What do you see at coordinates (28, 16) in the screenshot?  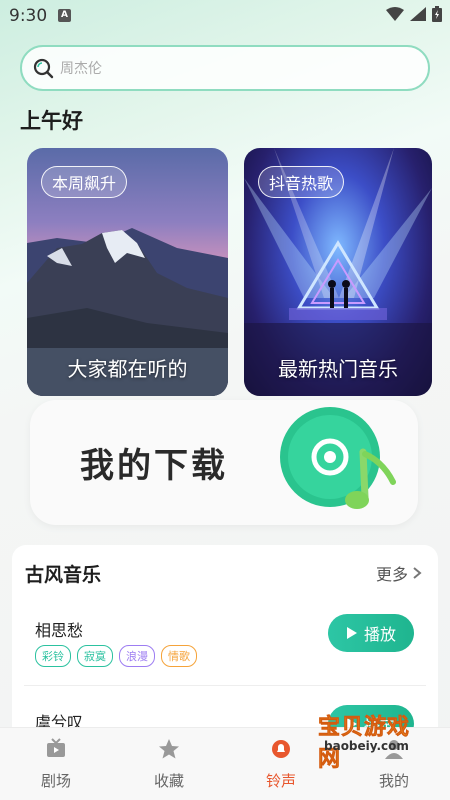 I see `status-time: 9:30` at bounding box center [28, 16].